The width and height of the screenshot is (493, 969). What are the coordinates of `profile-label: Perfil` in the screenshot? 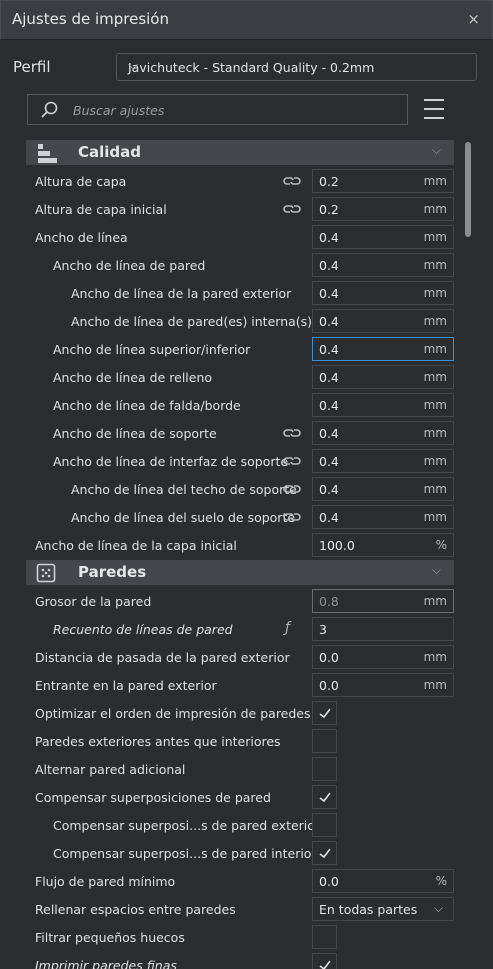 It's located at (32, 67).